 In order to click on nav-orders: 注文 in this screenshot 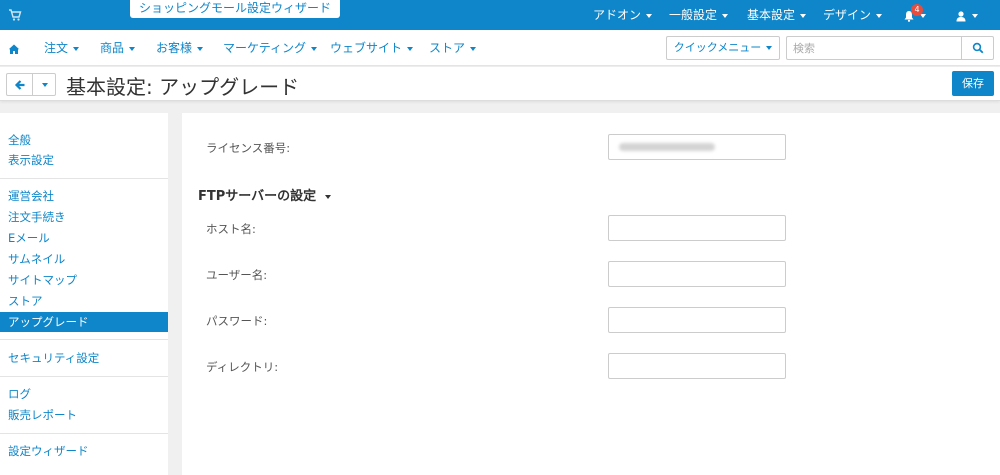, I will do `click(62, 48)`.